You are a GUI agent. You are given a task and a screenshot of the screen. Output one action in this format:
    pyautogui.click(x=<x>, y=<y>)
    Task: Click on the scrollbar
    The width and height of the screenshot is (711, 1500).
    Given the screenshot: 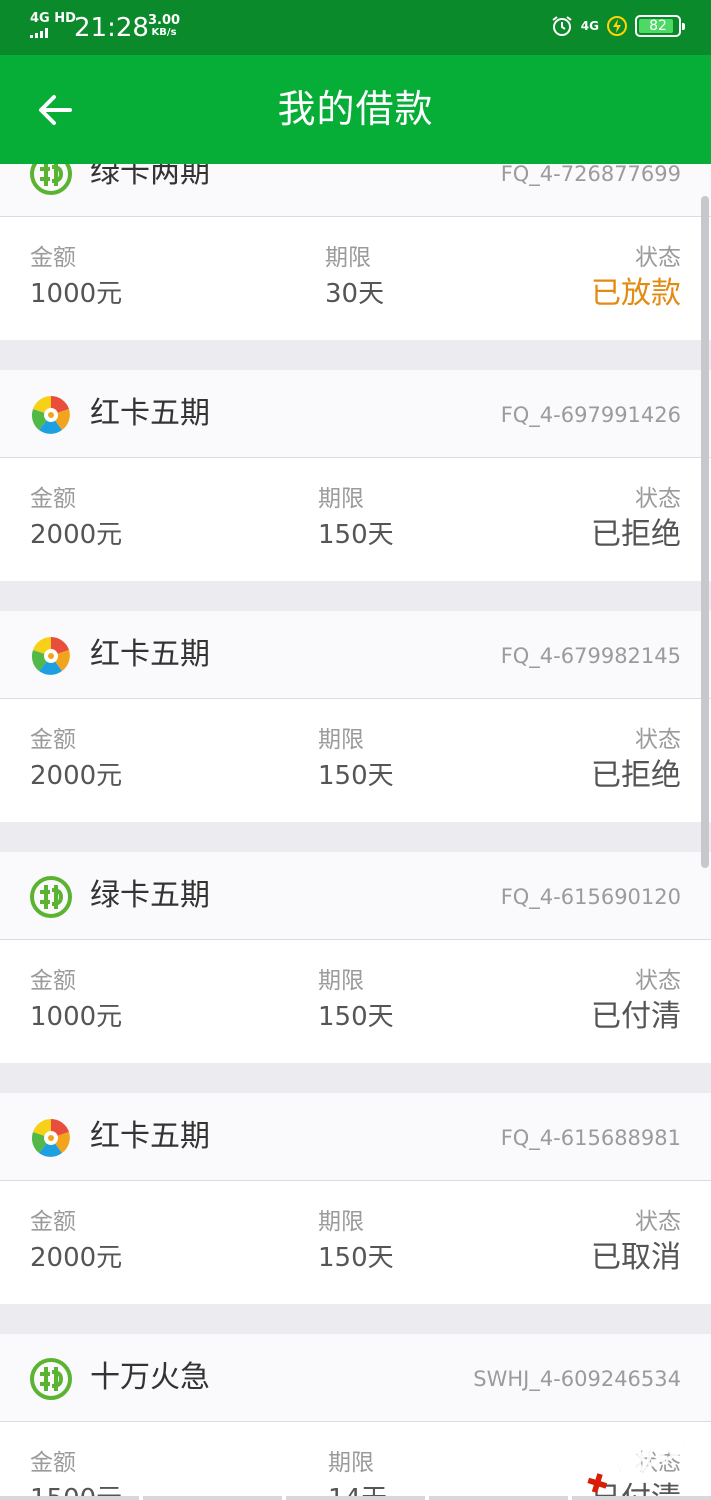 What is the action you would take?
    pyautogui.click(x=705, y=532)
    